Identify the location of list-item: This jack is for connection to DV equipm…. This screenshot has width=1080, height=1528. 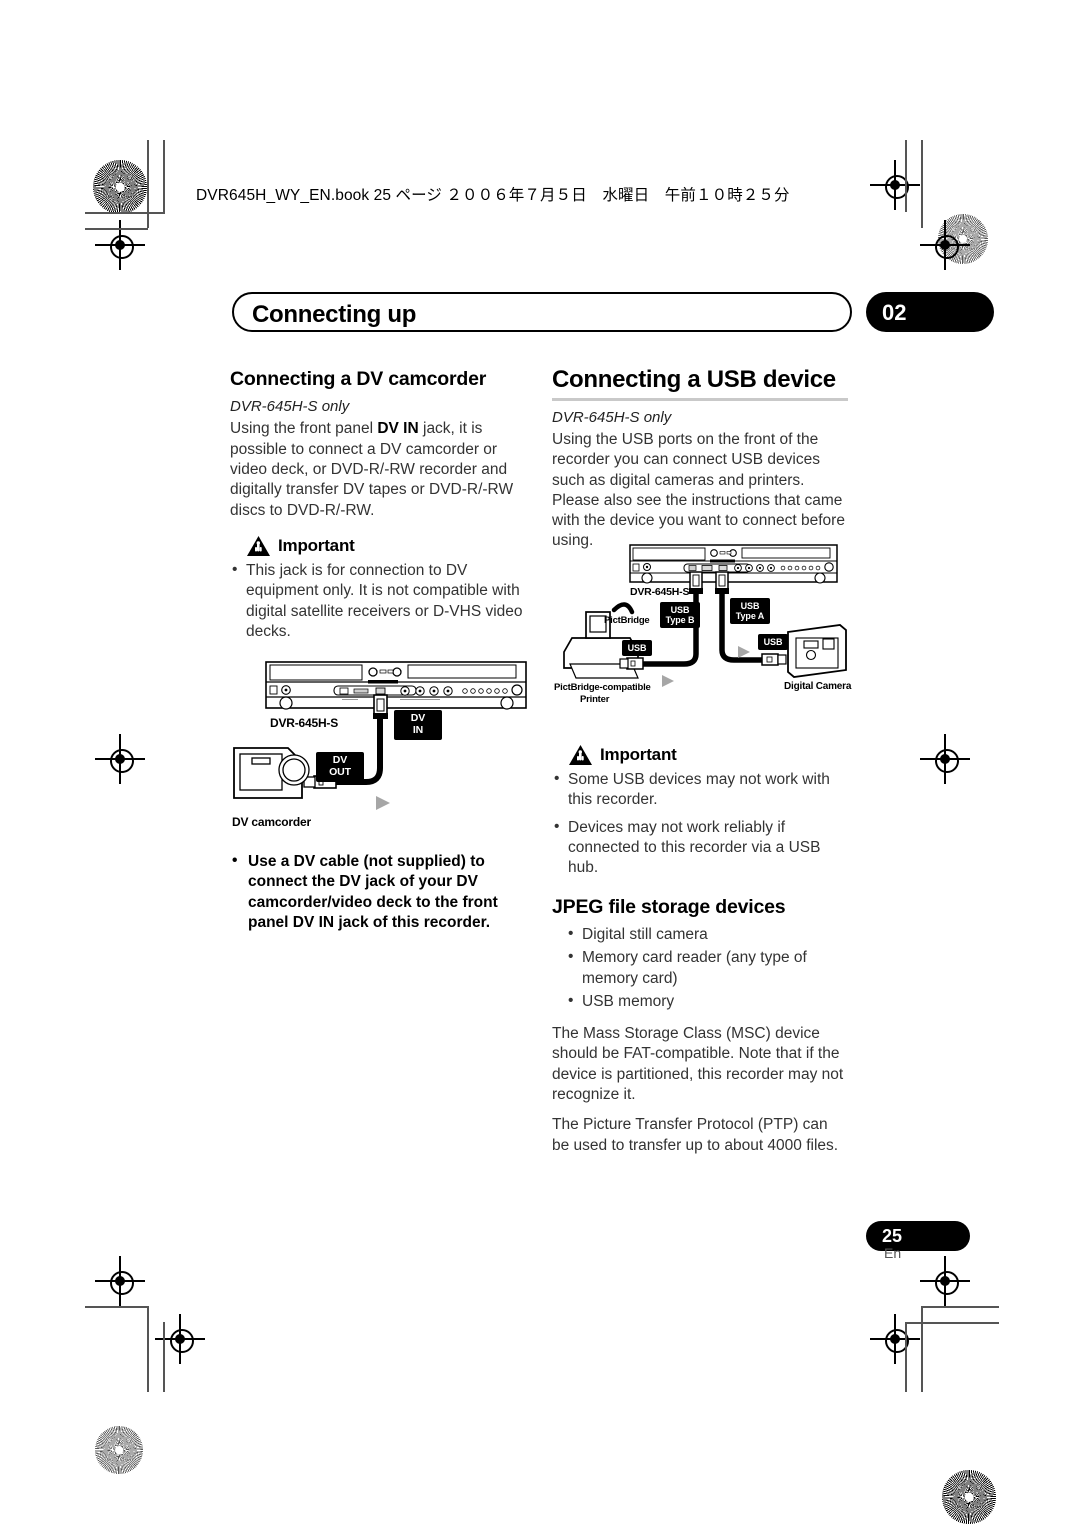
(378, 601).